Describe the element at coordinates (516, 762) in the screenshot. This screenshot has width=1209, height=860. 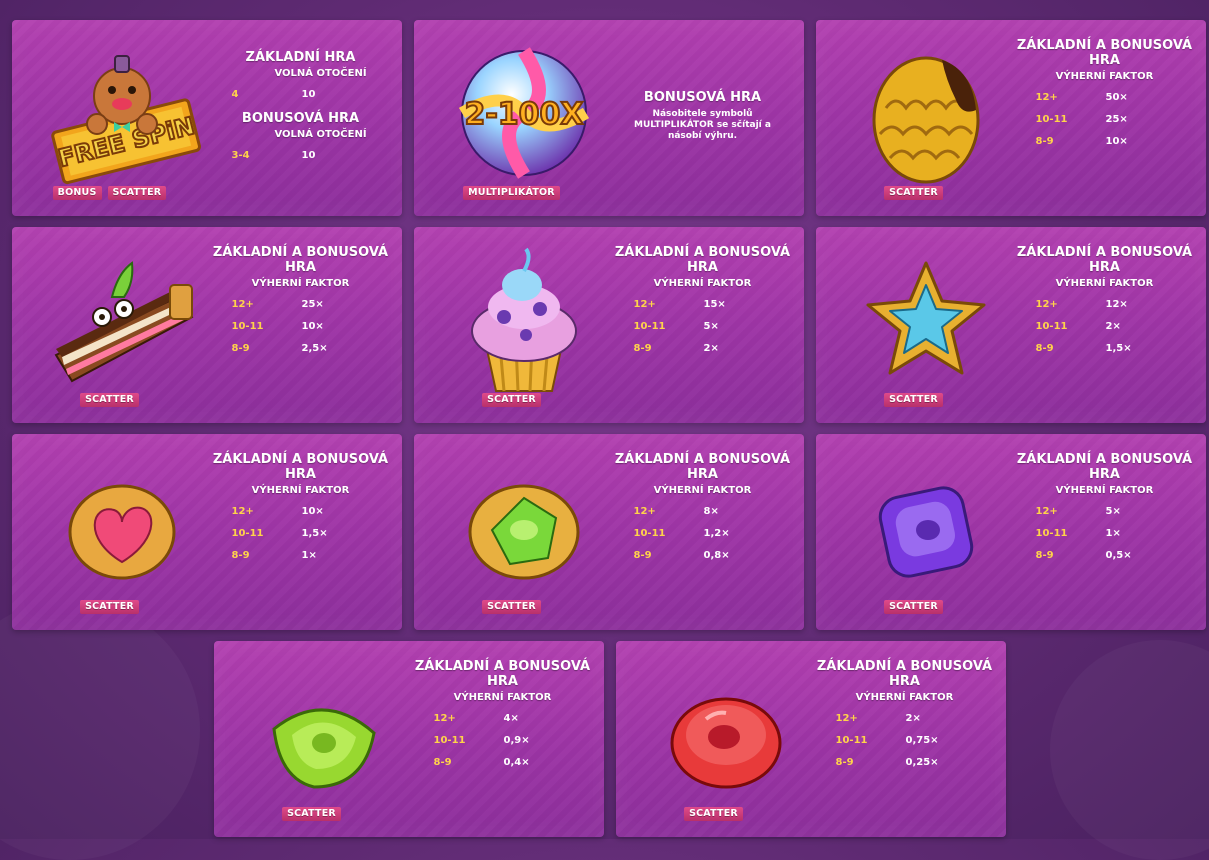
I see `value-cell: 0,4×` at that location.